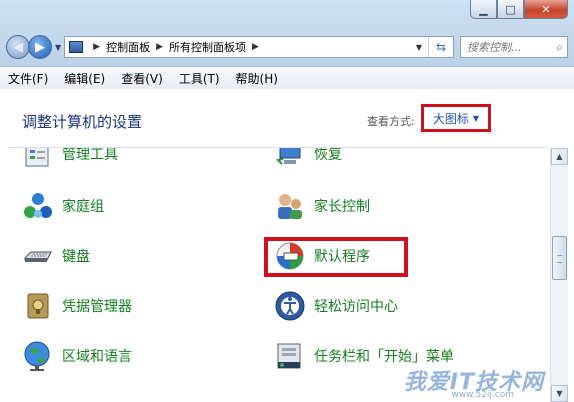  I want to click on arrow-right-icon: ▶, so click(40, 47).